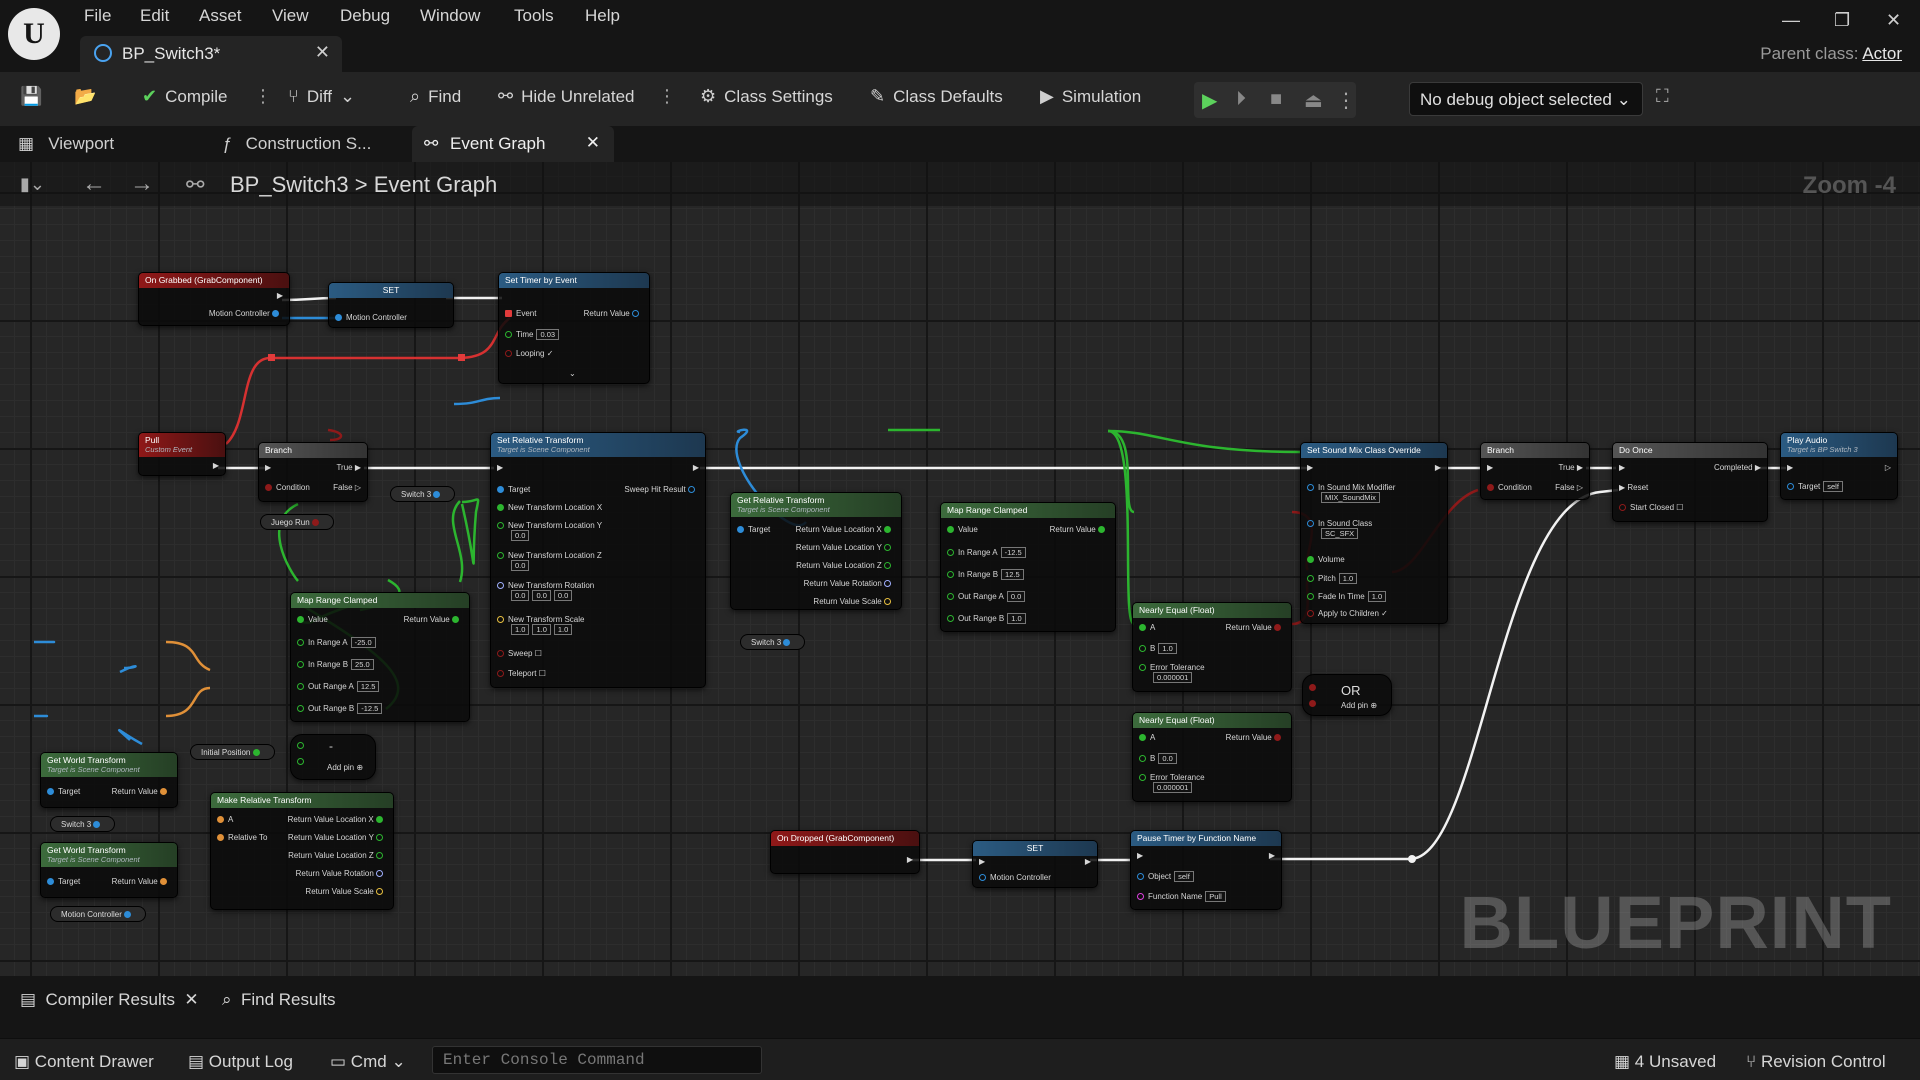  I want to click on b-pin: B 0.0, so click(1158, 758).